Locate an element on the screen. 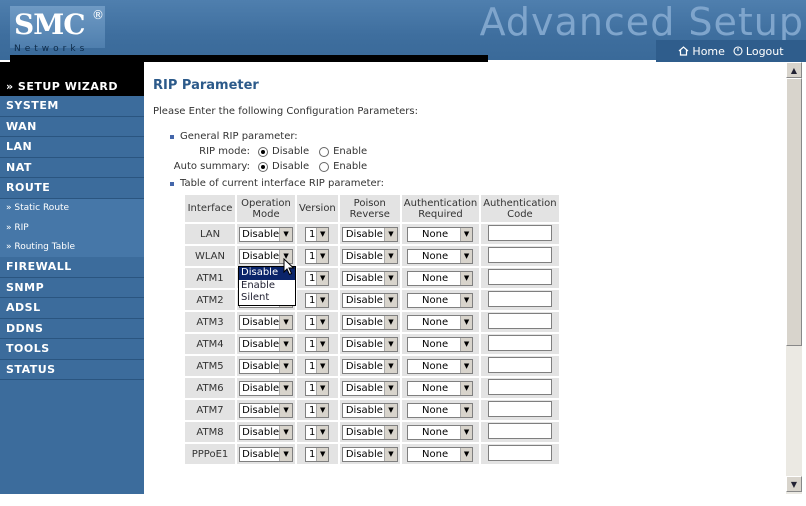 Image resolution: width=806 pixels, height=506 pixels. dropdown-option-silent: Silent is located at coordinates (267, 298).